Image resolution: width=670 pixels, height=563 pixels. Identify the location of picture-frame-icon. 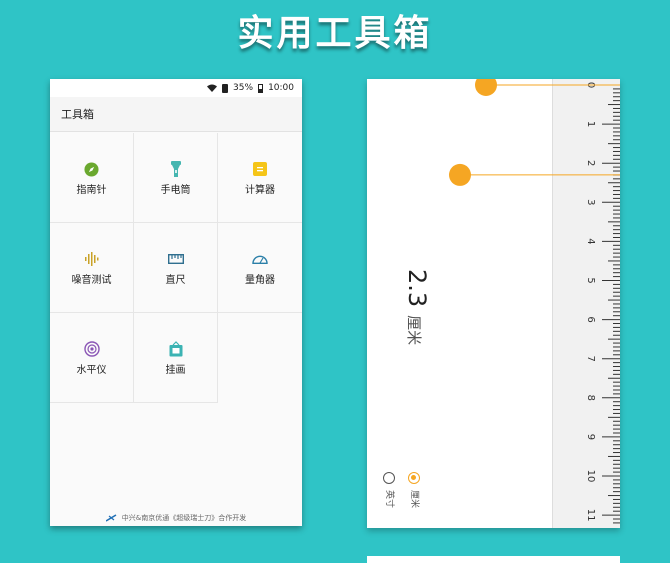
(176, 349).